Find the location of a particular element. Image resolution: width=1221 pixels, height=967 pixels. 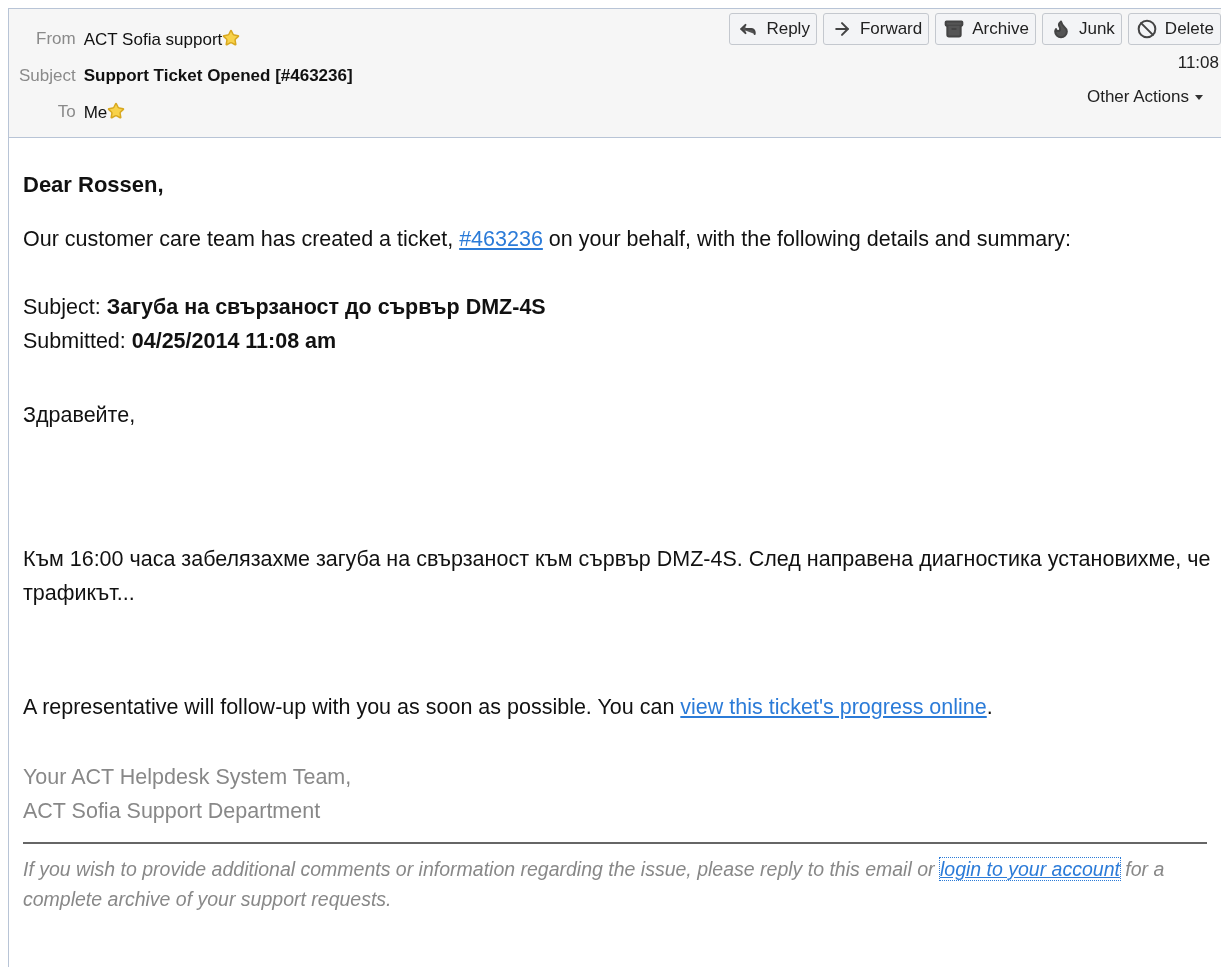

field-value: Support Ticket Opened [#463236] is located at coordinates (218, 76).